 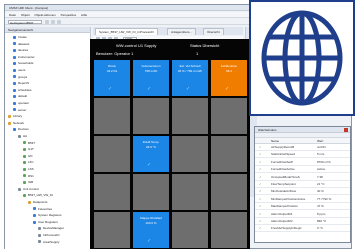 I want to click on tree-item-label: Unit Control, so click(x=31, y=188).